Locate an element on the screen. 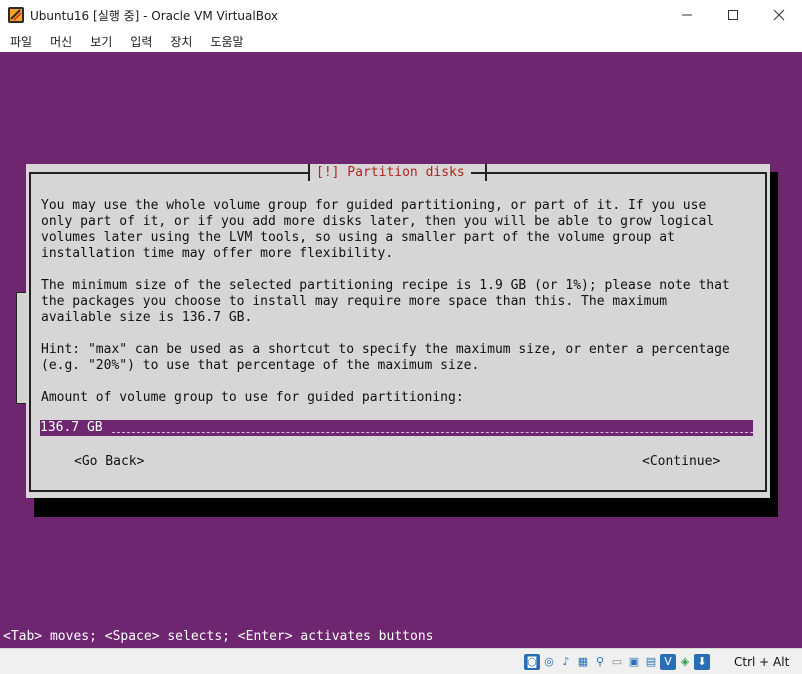 Image resolution: width=802 pixels, height=674 pixels. maximize-button is located at coordinates (733, 15).